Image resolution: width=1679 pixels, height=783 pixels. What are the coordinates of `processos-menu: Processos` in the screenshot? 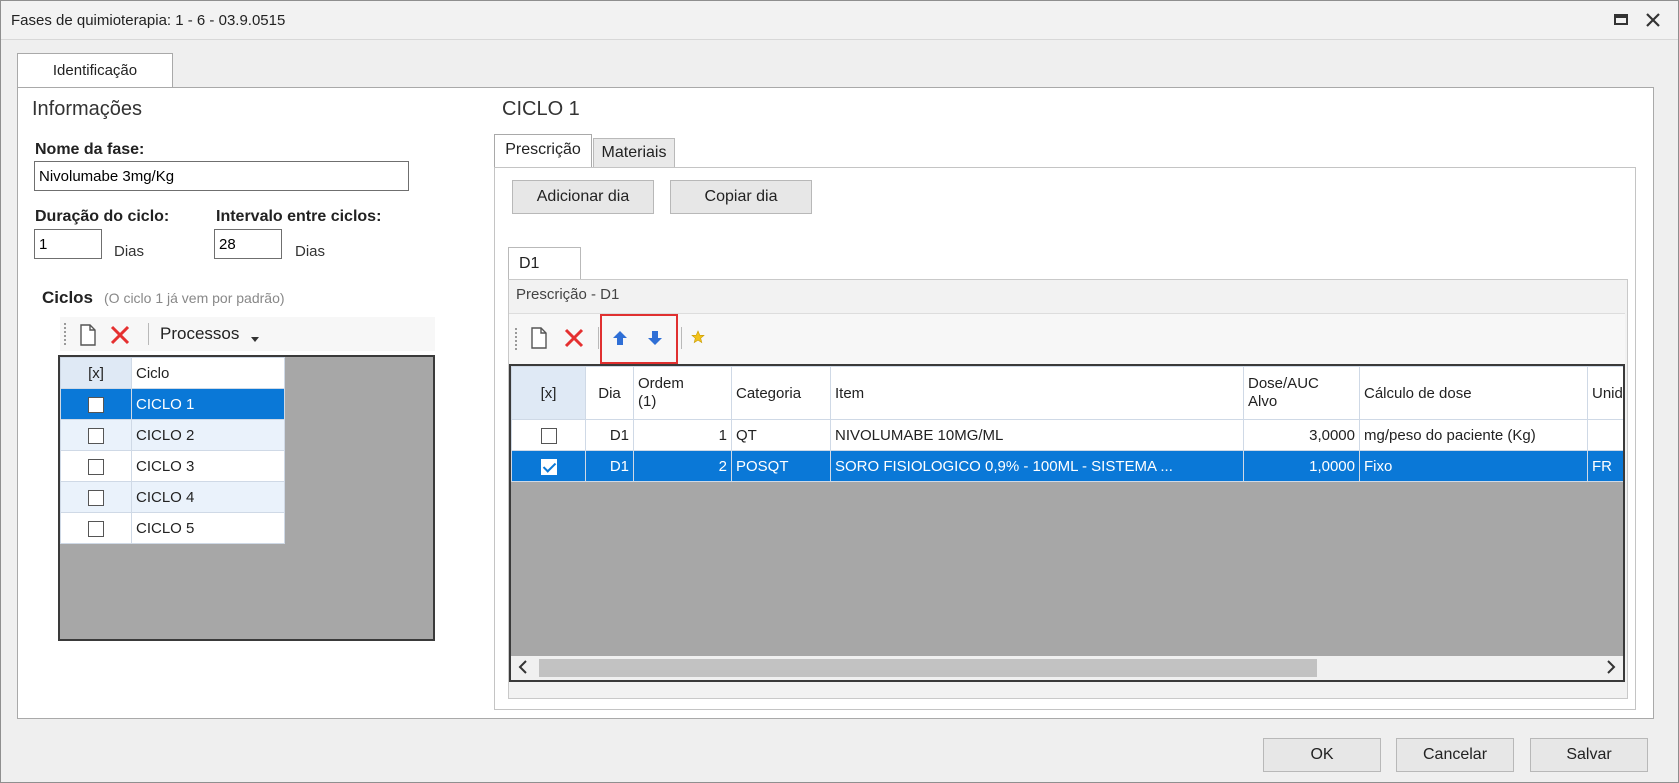 It's located at (199, 334).